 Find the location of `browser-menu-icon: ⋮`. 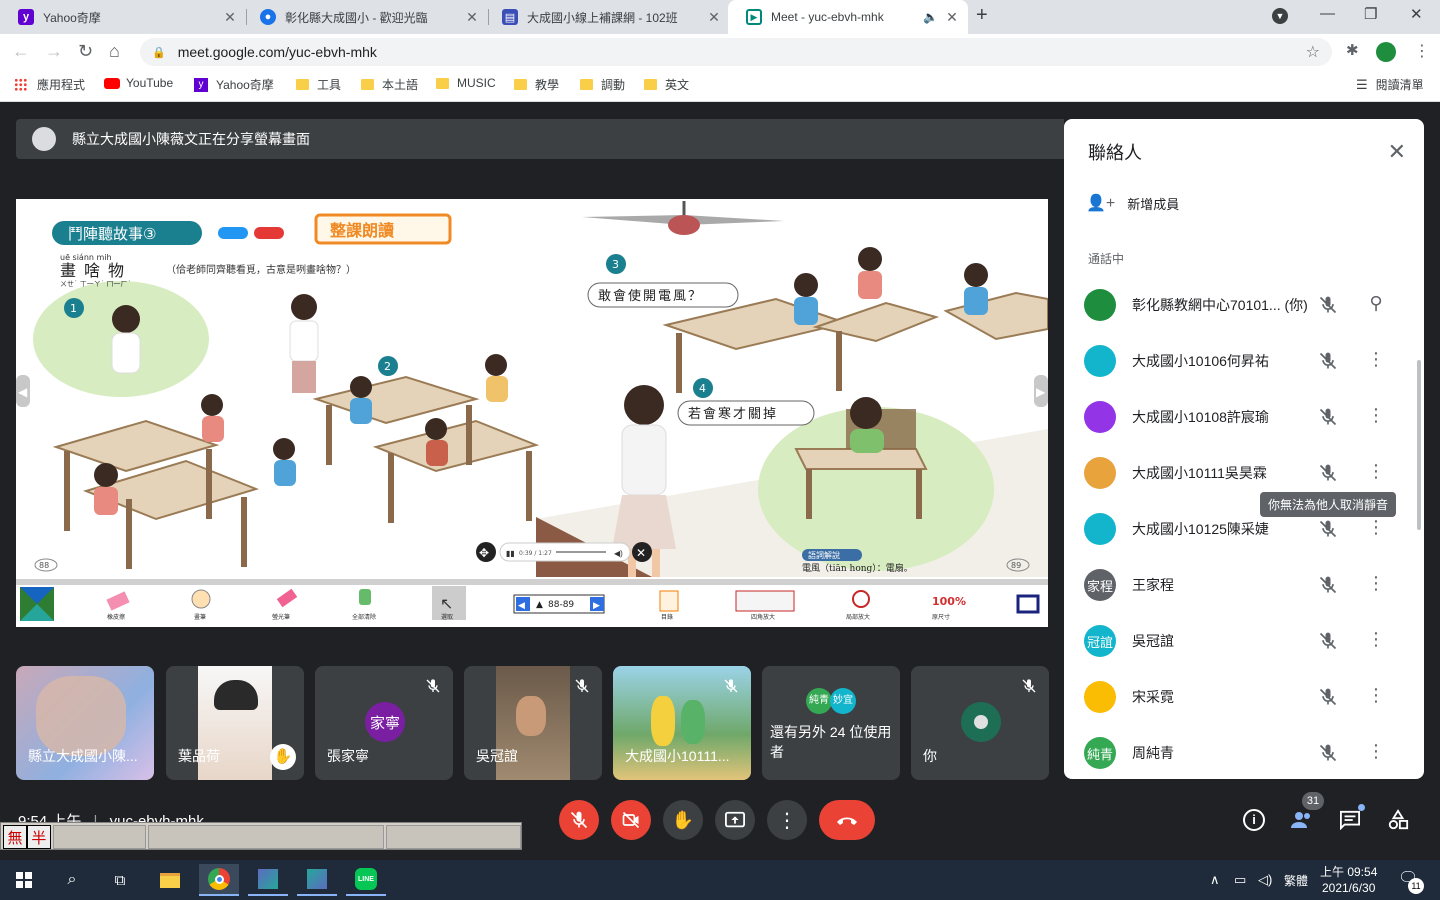

browser-menu-icon: ⋮ is located at coordinates (1422, 51).